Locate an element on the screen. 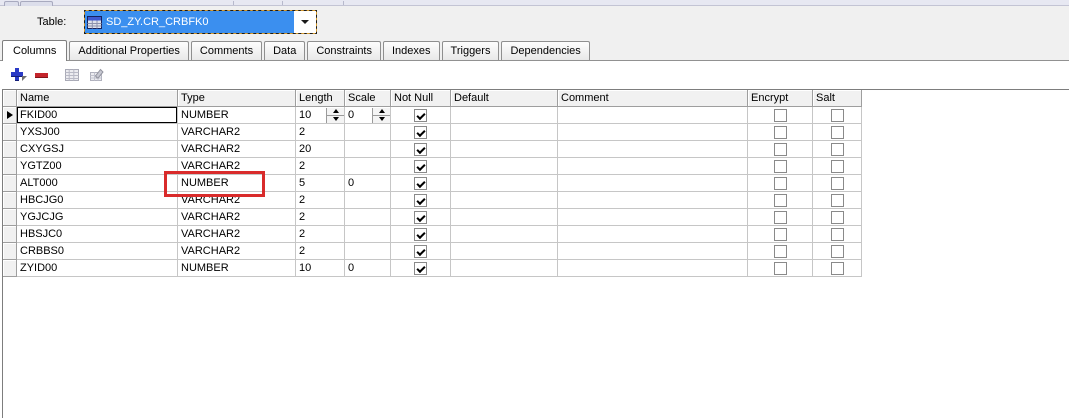 The image size is (1069, 418). spinner-control is located at coordinates (335, 115).